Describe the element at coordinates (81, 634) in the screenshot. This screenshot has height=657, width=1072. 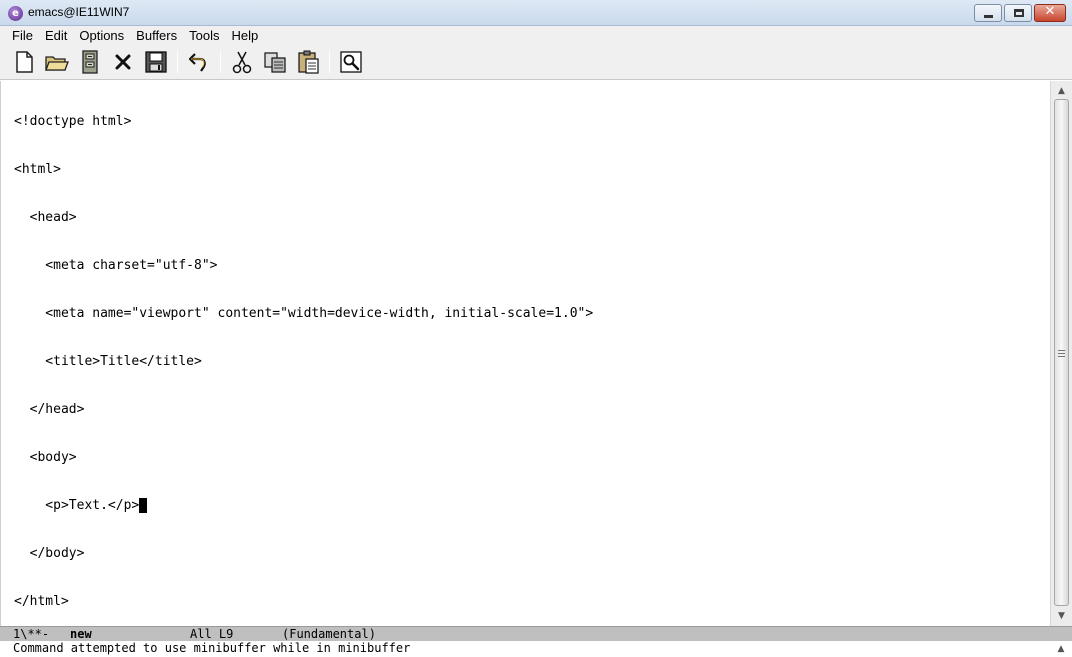
I see `modeline-buffer-name: new` at that location.